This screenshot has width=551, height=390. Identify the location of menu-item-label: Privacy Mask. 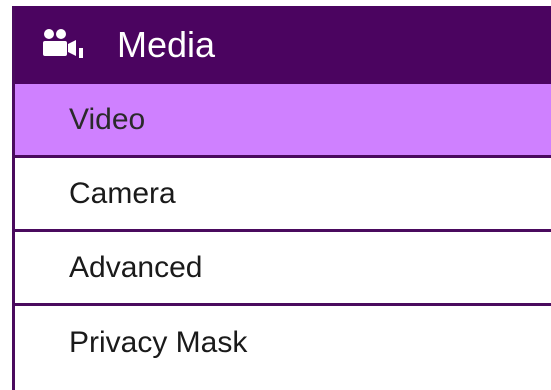
(158, 342).